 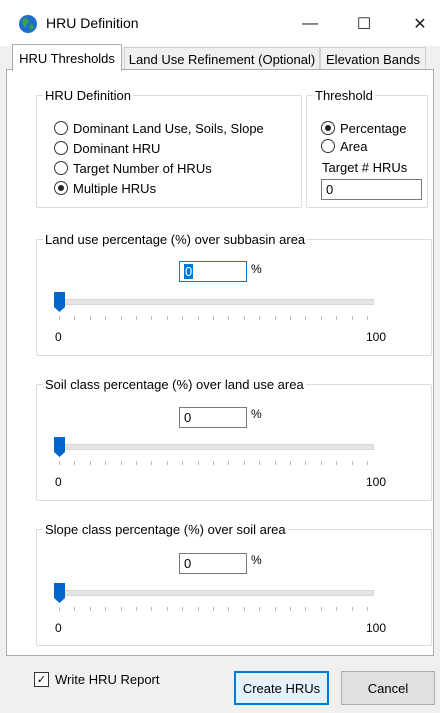 I want to click on minimize-button: —, so click(x=310, y=24).